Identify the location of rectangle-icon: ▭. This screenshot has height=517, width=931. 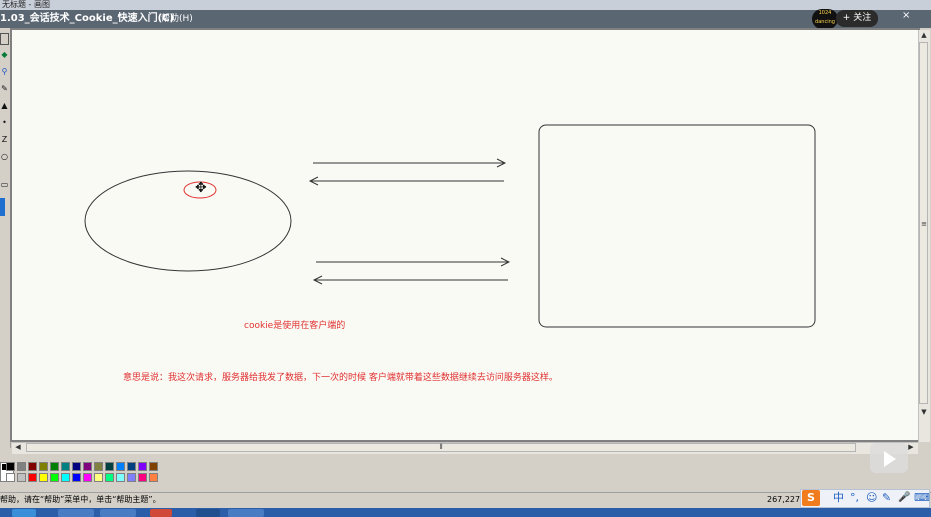
(4, 185).